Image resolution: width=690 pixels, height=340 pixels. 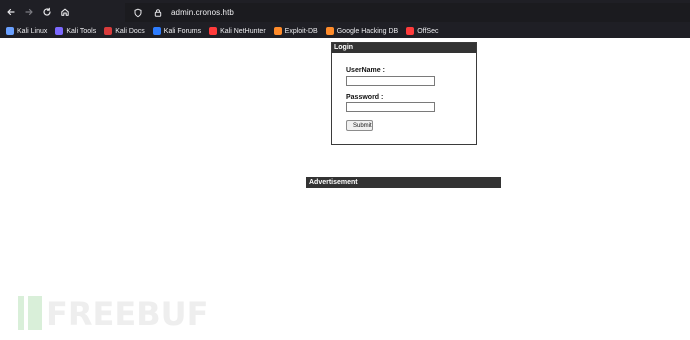 I want to click on browser-toolbar: admin.cronos.htb, so click(x=345, y=12).